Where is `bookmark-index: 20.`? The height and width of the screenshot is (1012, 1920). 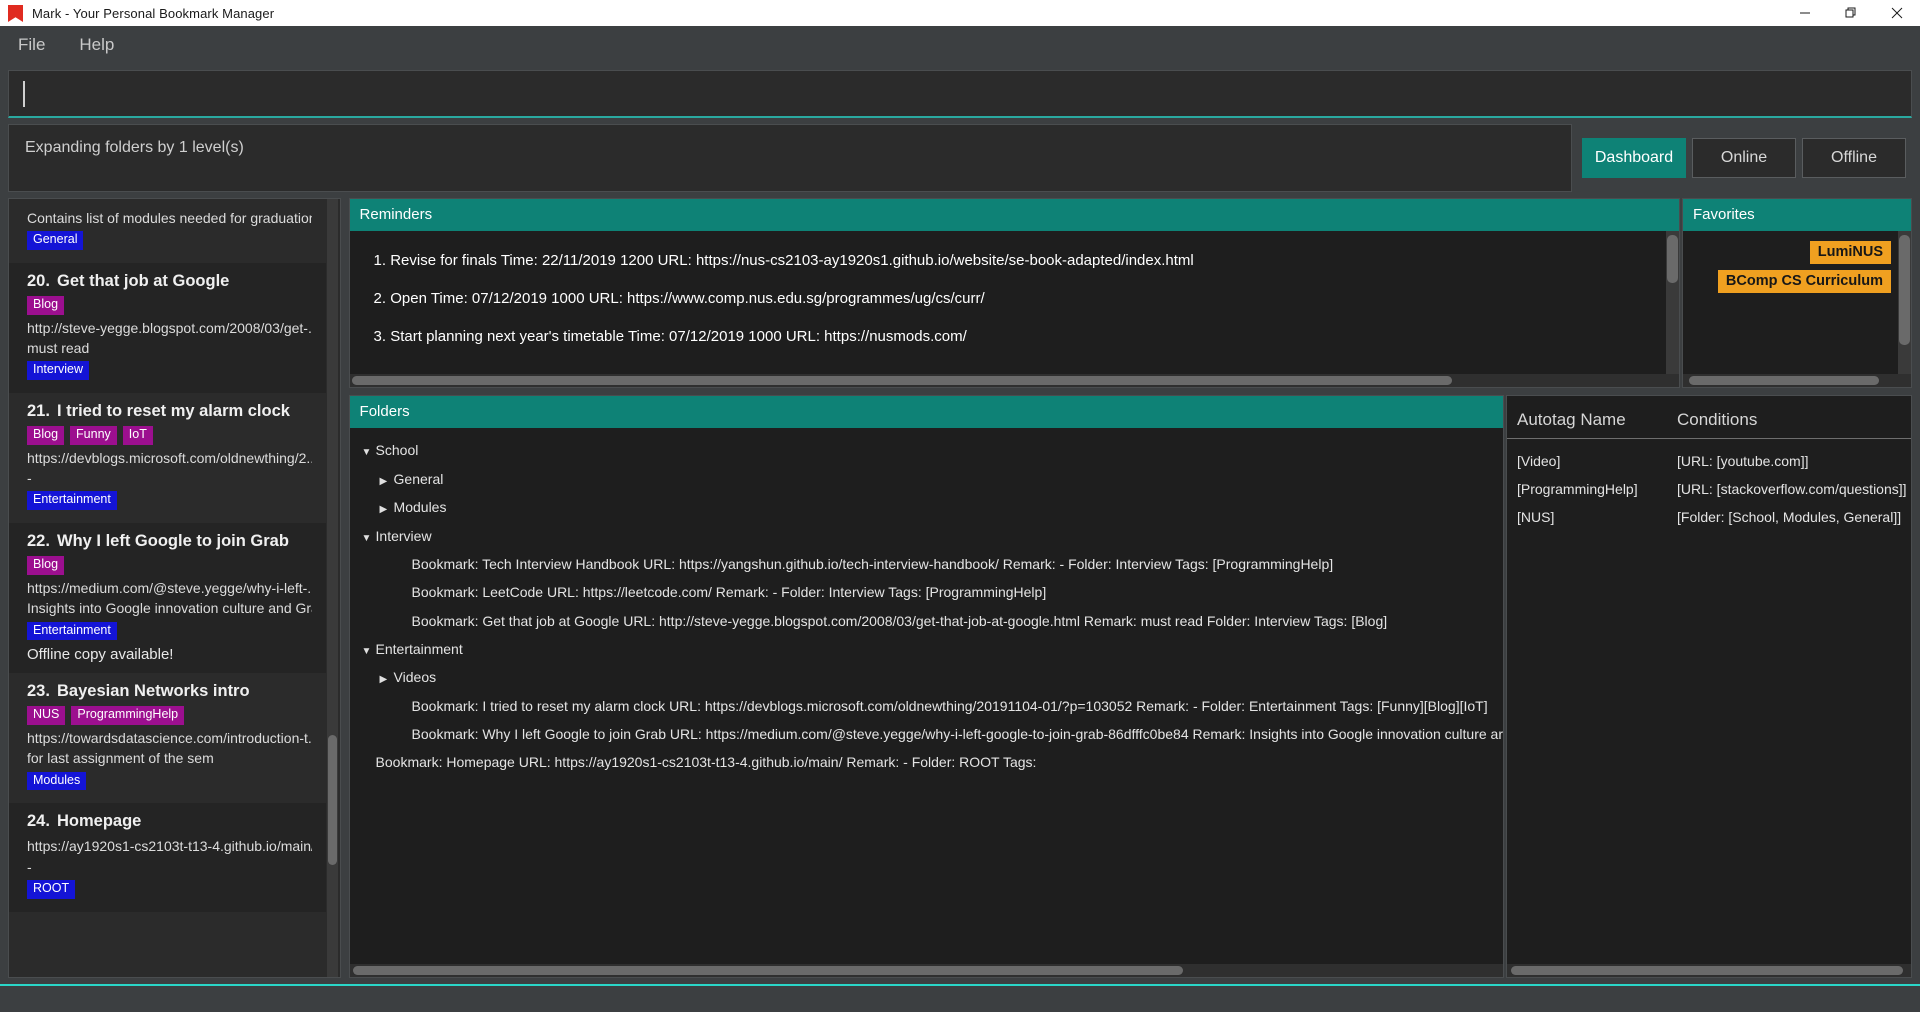
bookmark-index: 20. is located at coordinates (38, 281).